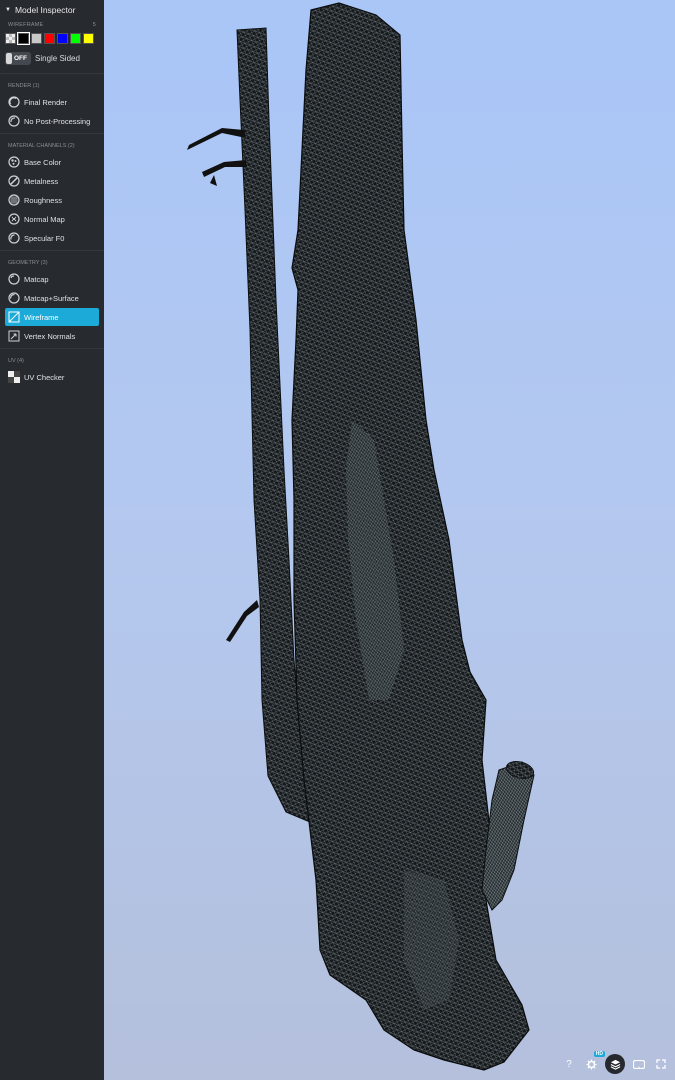 This screenshot has width=675, height=1080. What do you see at coordinates (44, 238) in the screenshot?
I see `item-label: Specular F0` at bounding box center [44, 238].